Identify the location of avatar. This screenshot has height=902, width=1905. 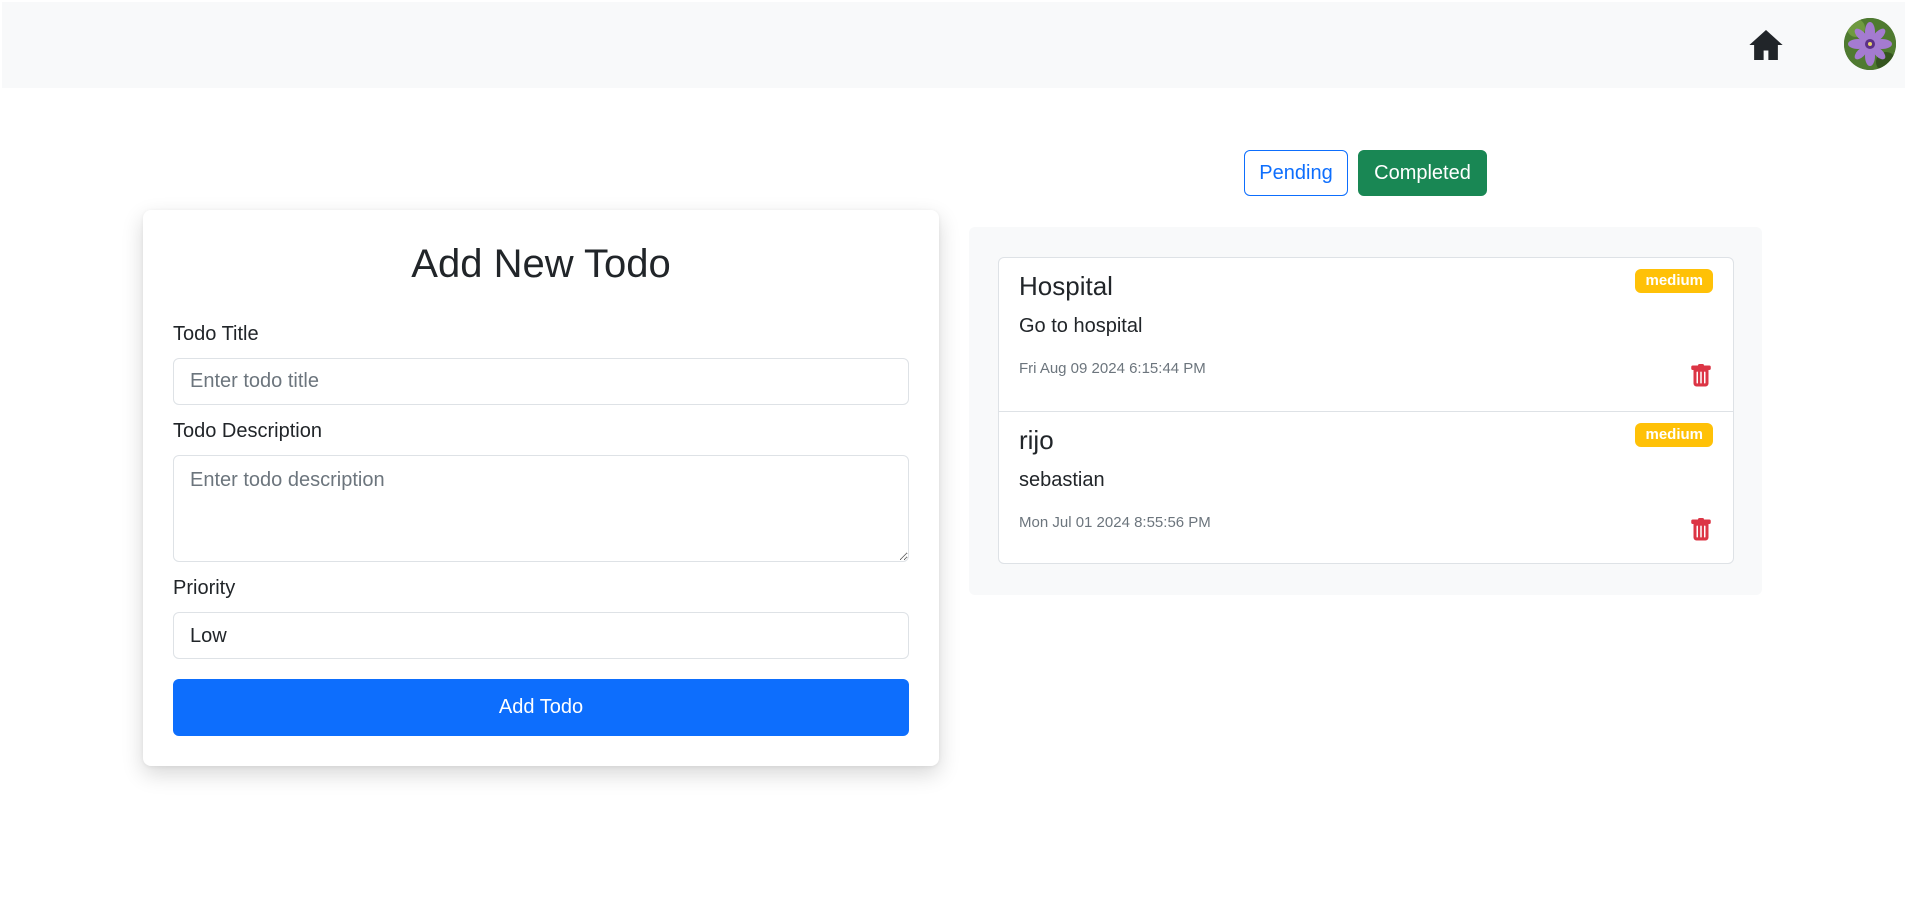
(1870, 44).